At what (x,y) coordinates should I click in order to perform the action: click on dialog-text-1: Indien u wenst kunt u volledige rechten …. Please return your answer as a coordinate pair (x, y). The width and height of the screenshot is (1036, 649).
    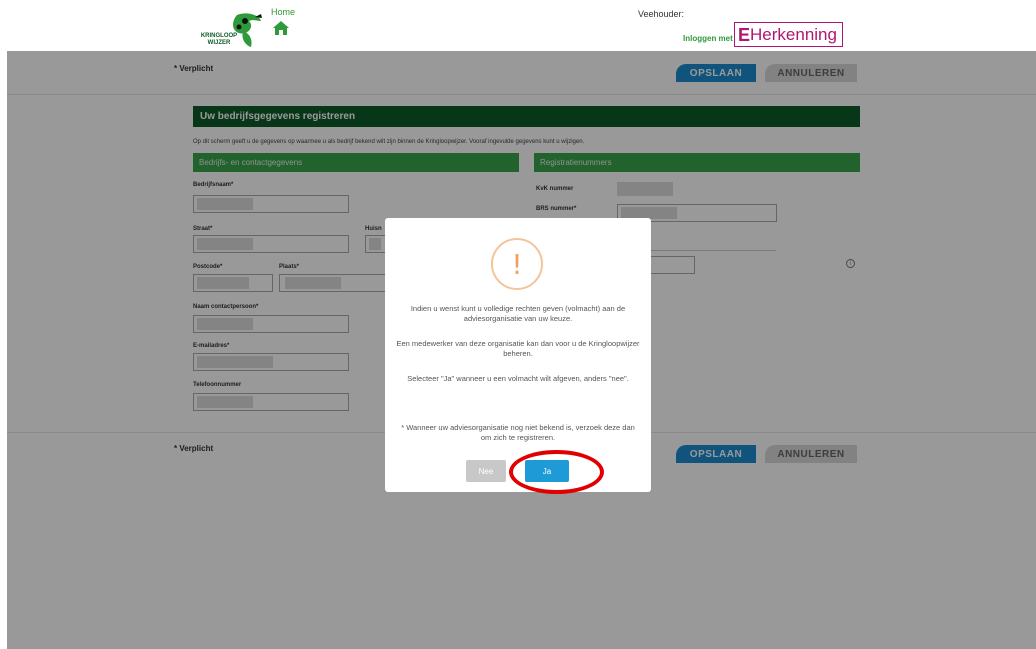
    Looking at the image, I should click on (518, 313).